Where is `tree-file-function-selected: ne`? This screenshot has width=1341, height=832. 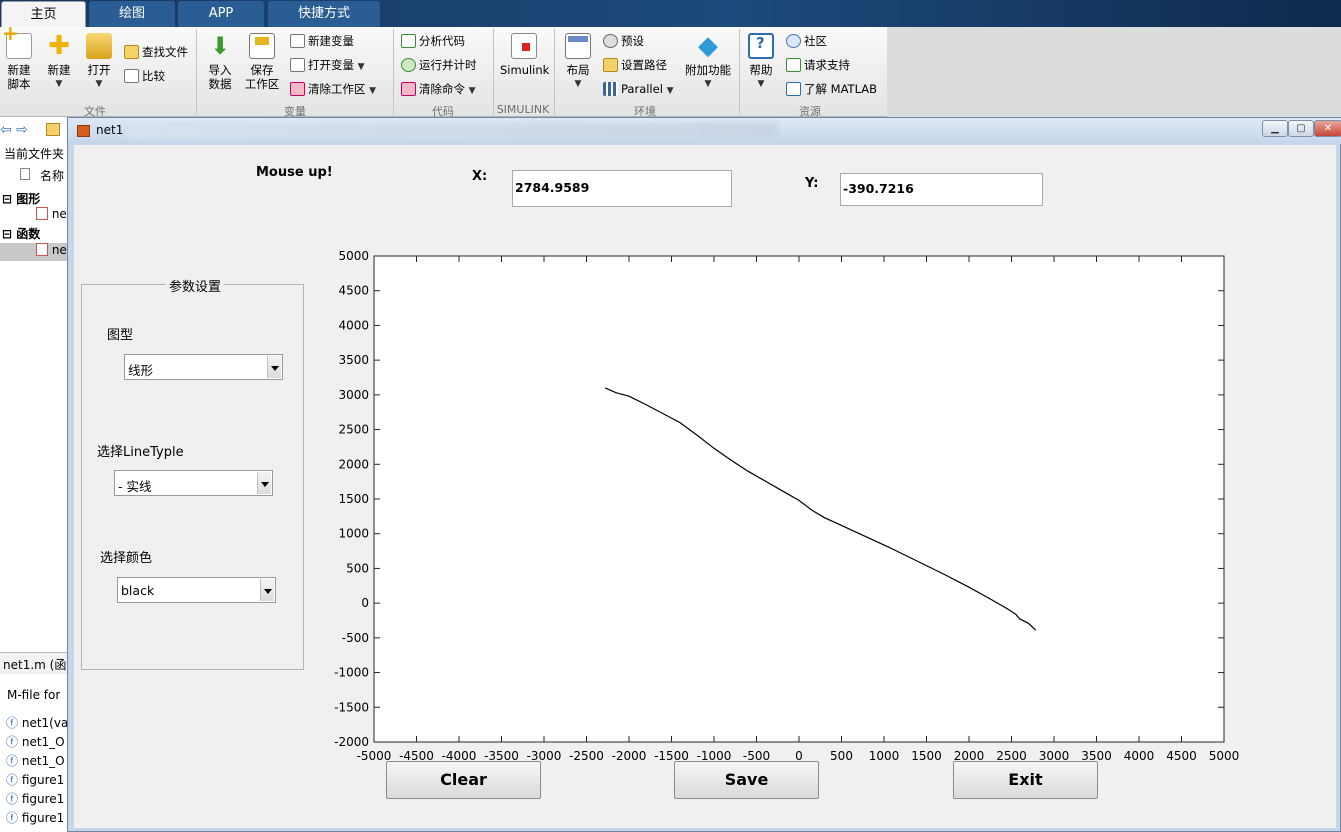
tree-file-function-selected: ne is located at coordinates (34, 252).